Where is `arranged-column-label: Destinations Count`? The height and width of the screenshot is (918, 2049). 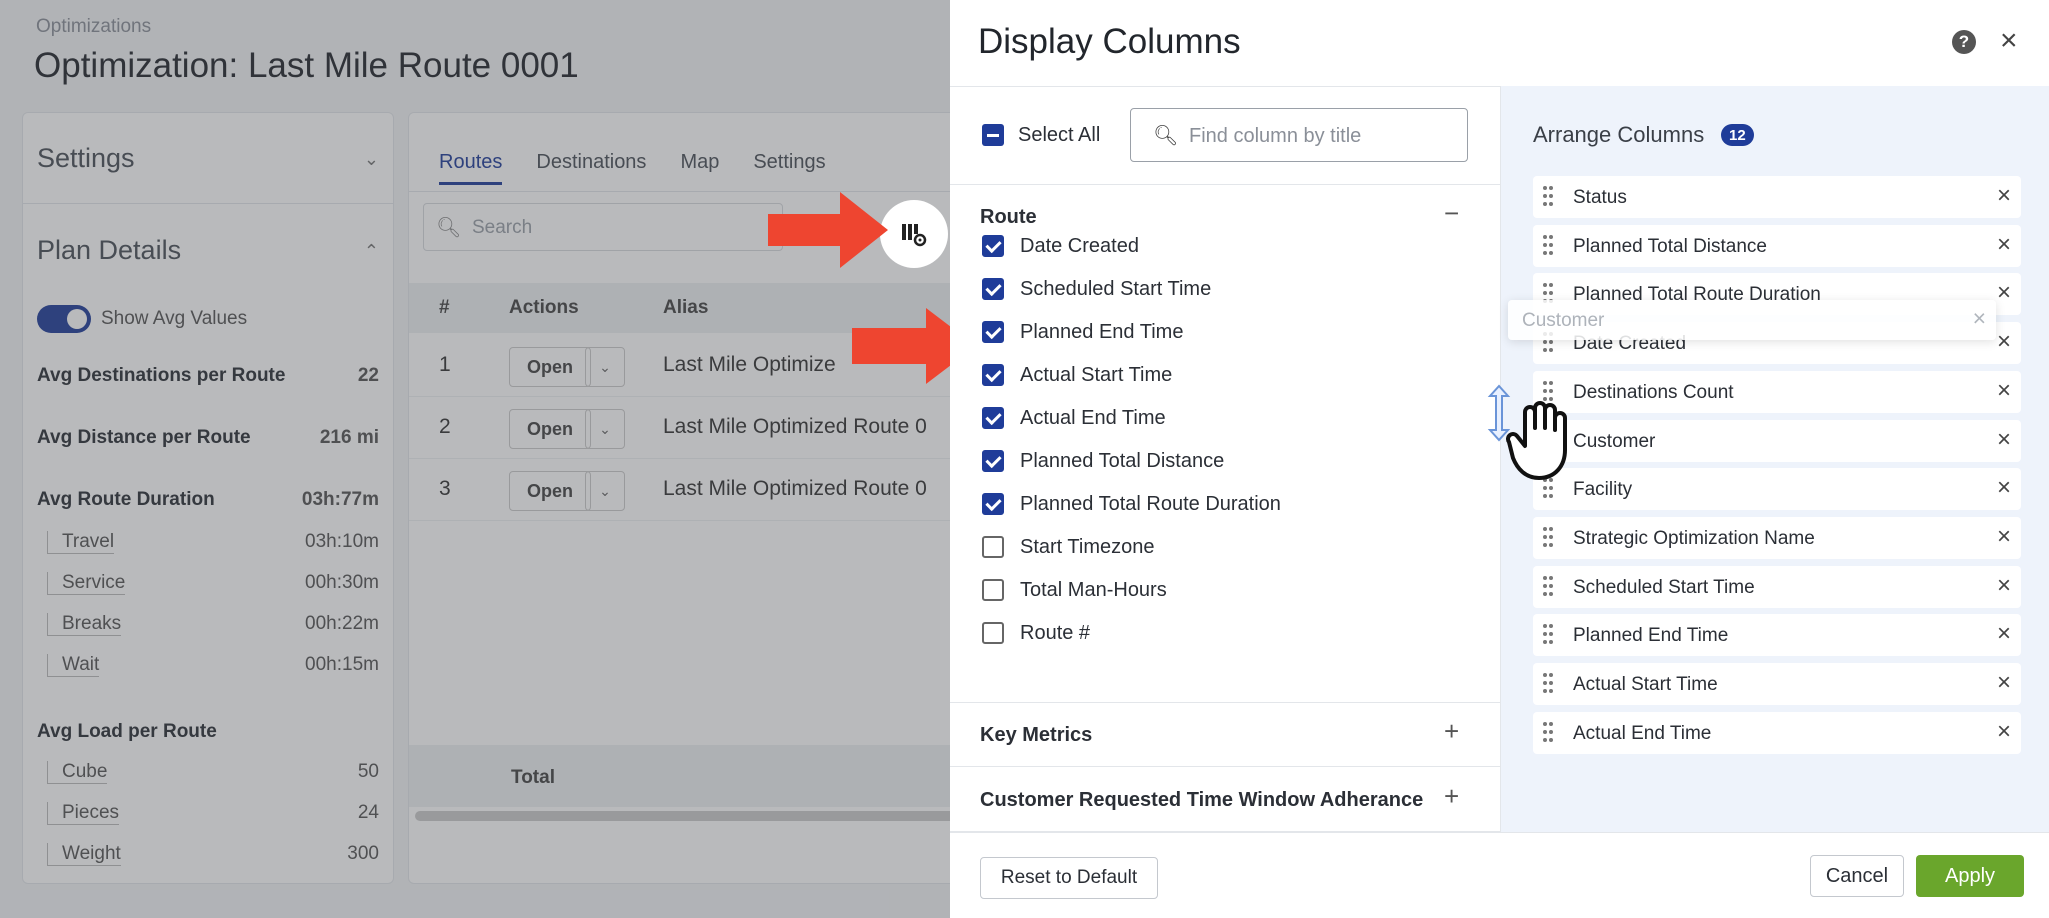 arranged-column-label: Destinations Count is located at coordinates (1653, 392).